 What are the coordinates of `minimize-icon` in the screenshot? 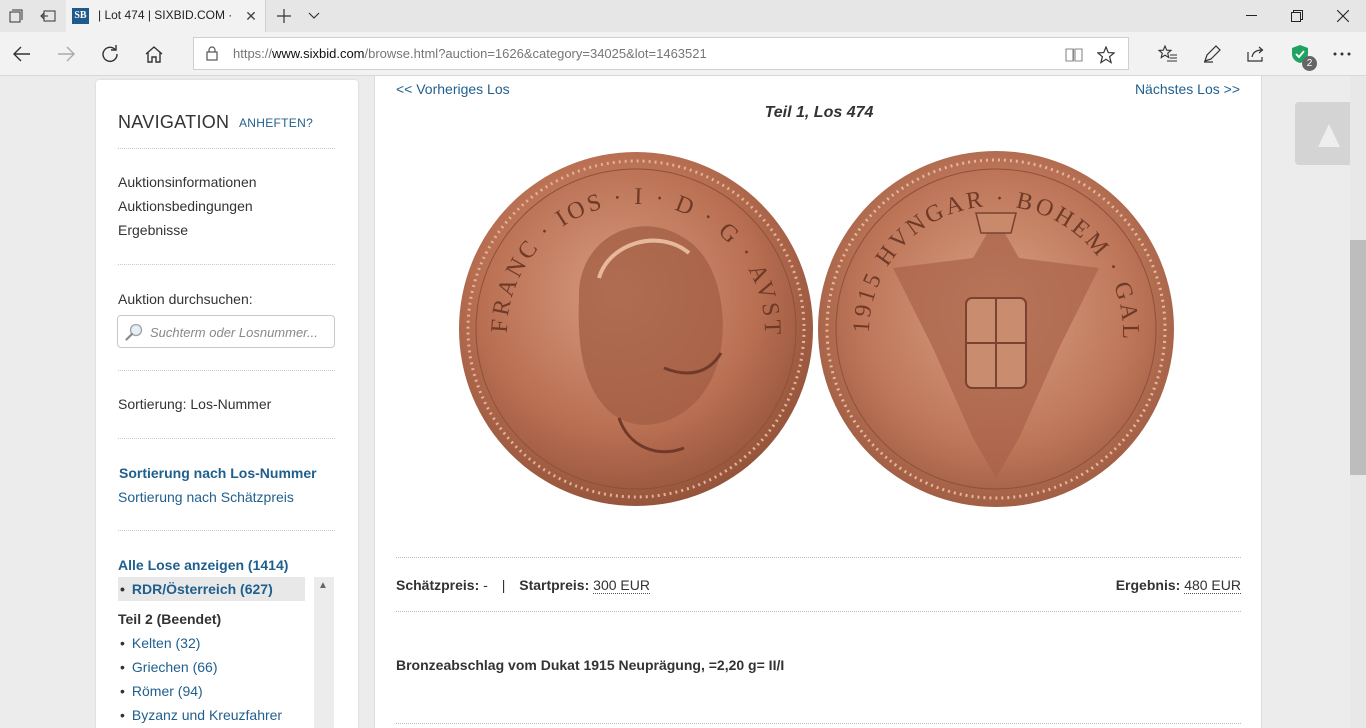 It's located at (1251, 16).